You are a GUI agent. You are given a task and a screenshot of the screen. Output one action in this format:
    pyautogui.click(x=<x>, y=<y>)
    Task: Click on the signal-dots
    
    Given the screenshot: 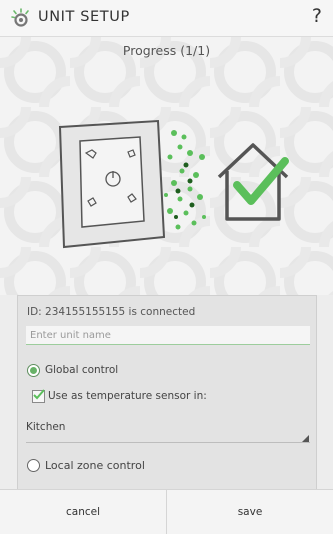 What is the action you would take?
    pyautogui.click(x=185, y=180)
    